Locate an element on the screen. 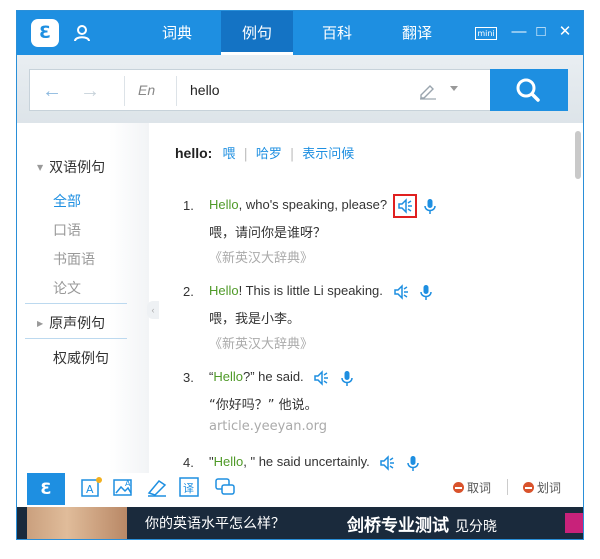 Image resolution: width=600 pixels, height=559 pixels. example-source: article.yeeyan.org is located at coordinates (268, 426).